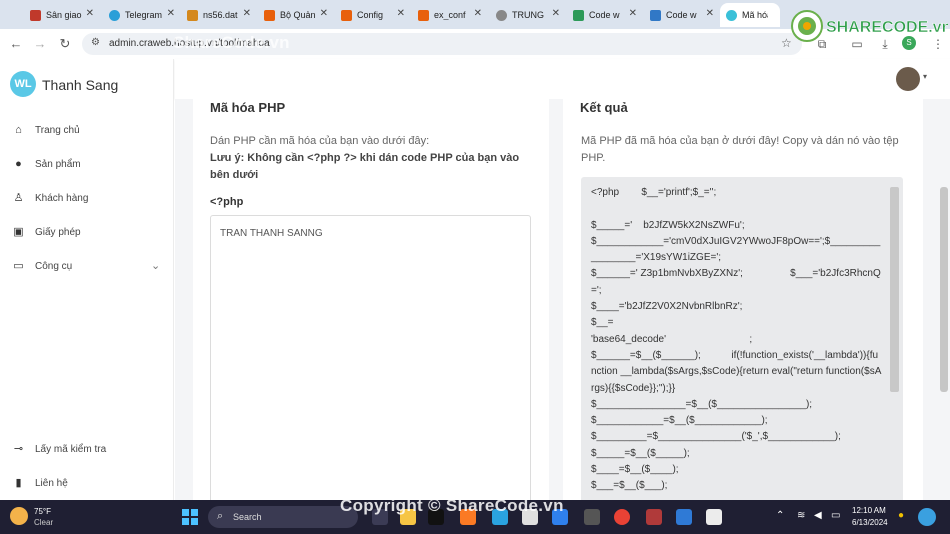 The image size is (950, 534). What do you see at coordinates (801, 515) in the screenshot?
I see `wifi-icon: ≋` at bounding box center [801, 515].